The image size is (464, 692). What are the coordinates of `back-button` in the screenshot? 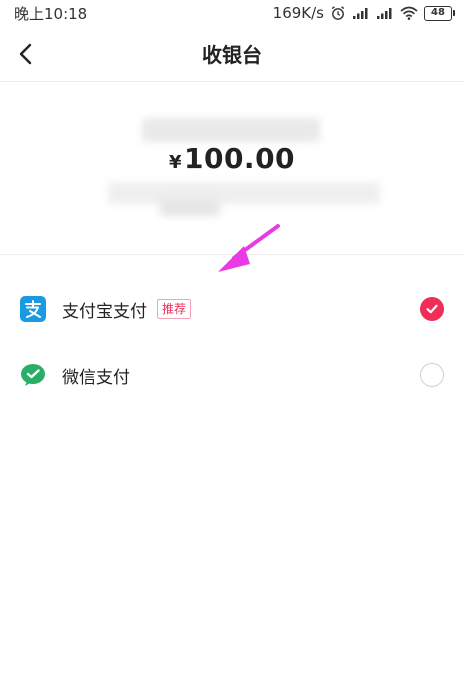 It's located at (26, 54).